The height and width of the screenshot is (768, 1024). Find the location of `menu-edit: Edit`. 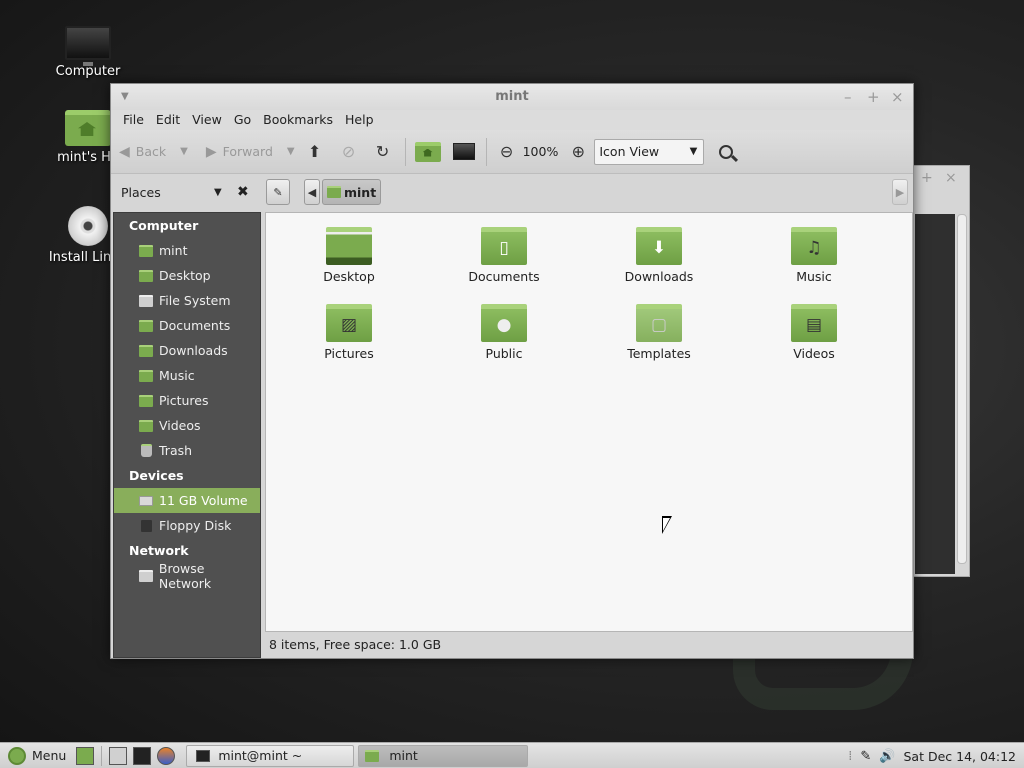

menu-edit: Edit is located at coordinates (168, 120).